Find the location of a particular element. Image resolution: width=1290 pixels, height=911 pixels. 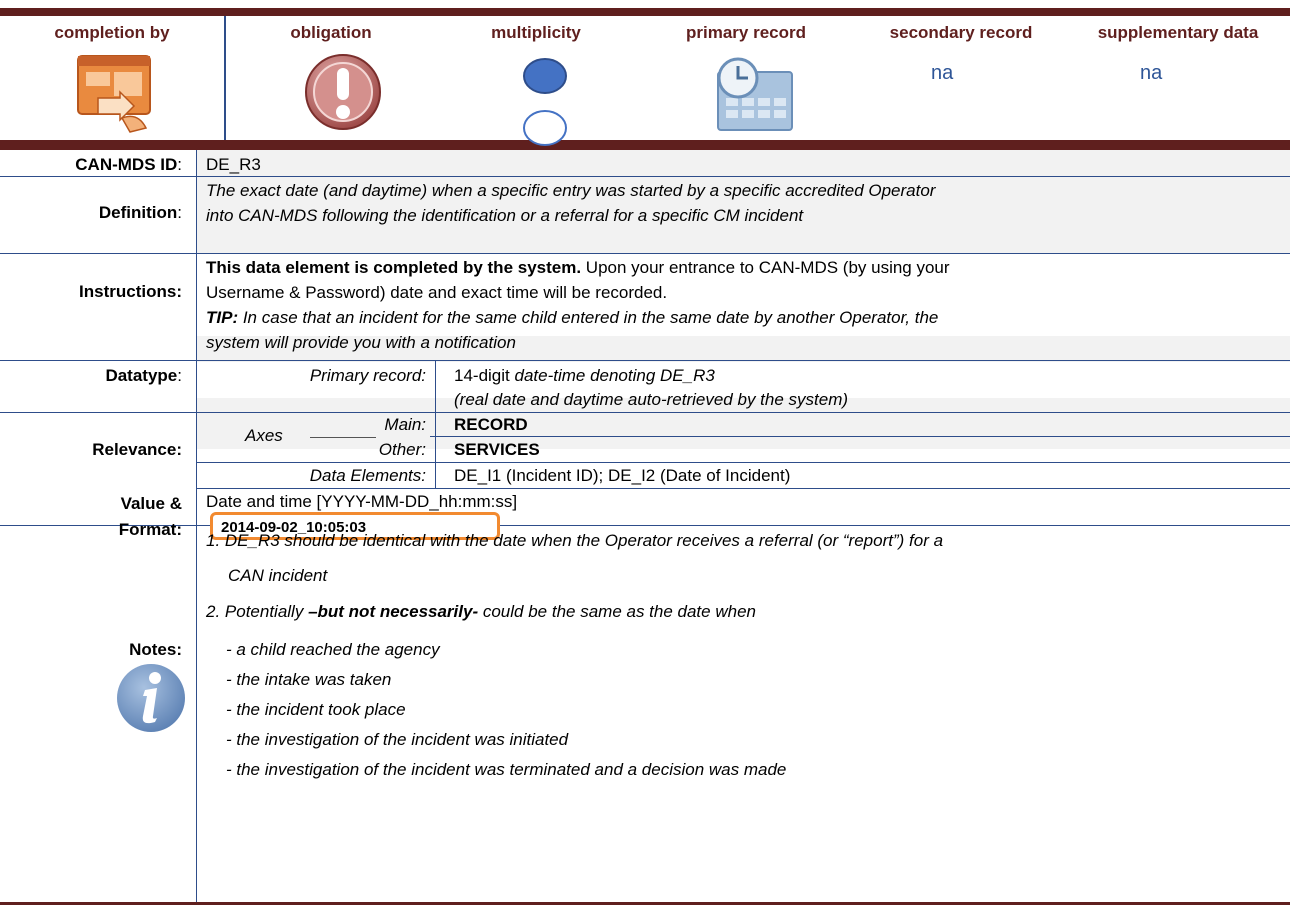

id-label: CAN-MDS ID: is located at coordinates (128, 164).